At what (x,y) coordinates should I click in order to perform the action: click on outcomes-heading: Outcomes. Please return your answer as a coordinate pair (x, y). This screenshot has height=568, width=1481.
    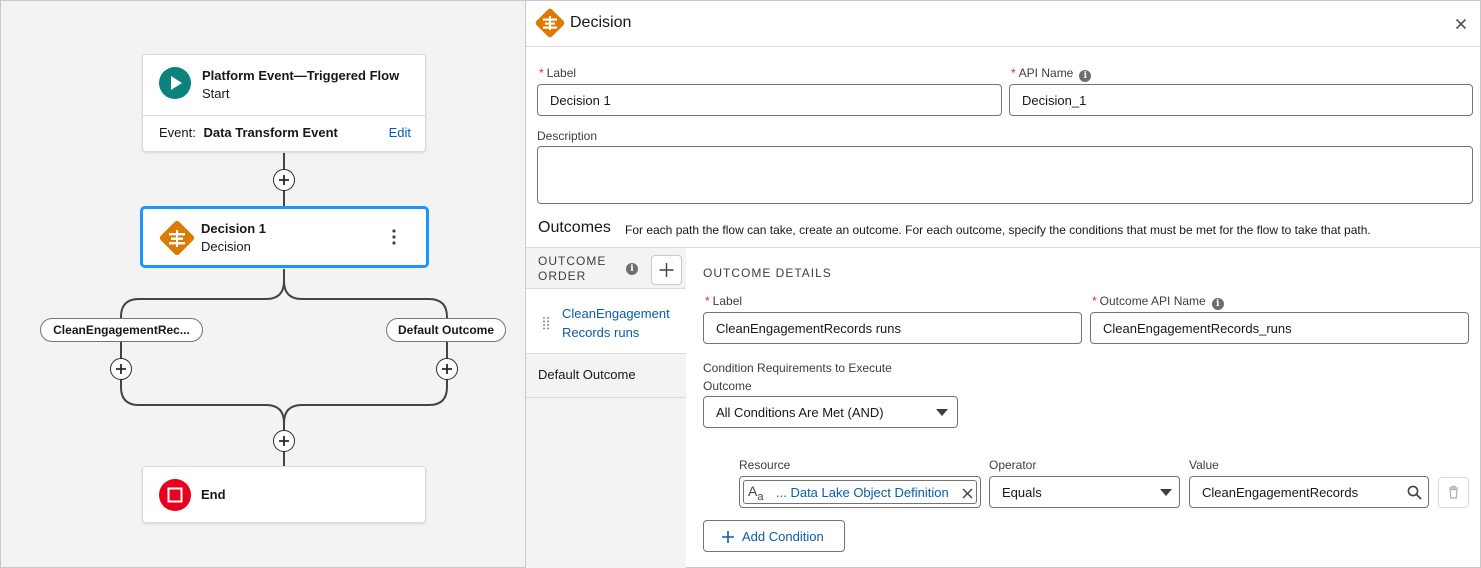
    Looking at the image, I should click on (574, 227).